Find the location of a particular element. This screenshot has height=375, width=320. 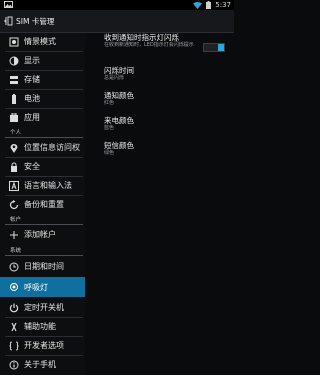

section-header-accounts: 帐户 is located at coordinates (16, 220).